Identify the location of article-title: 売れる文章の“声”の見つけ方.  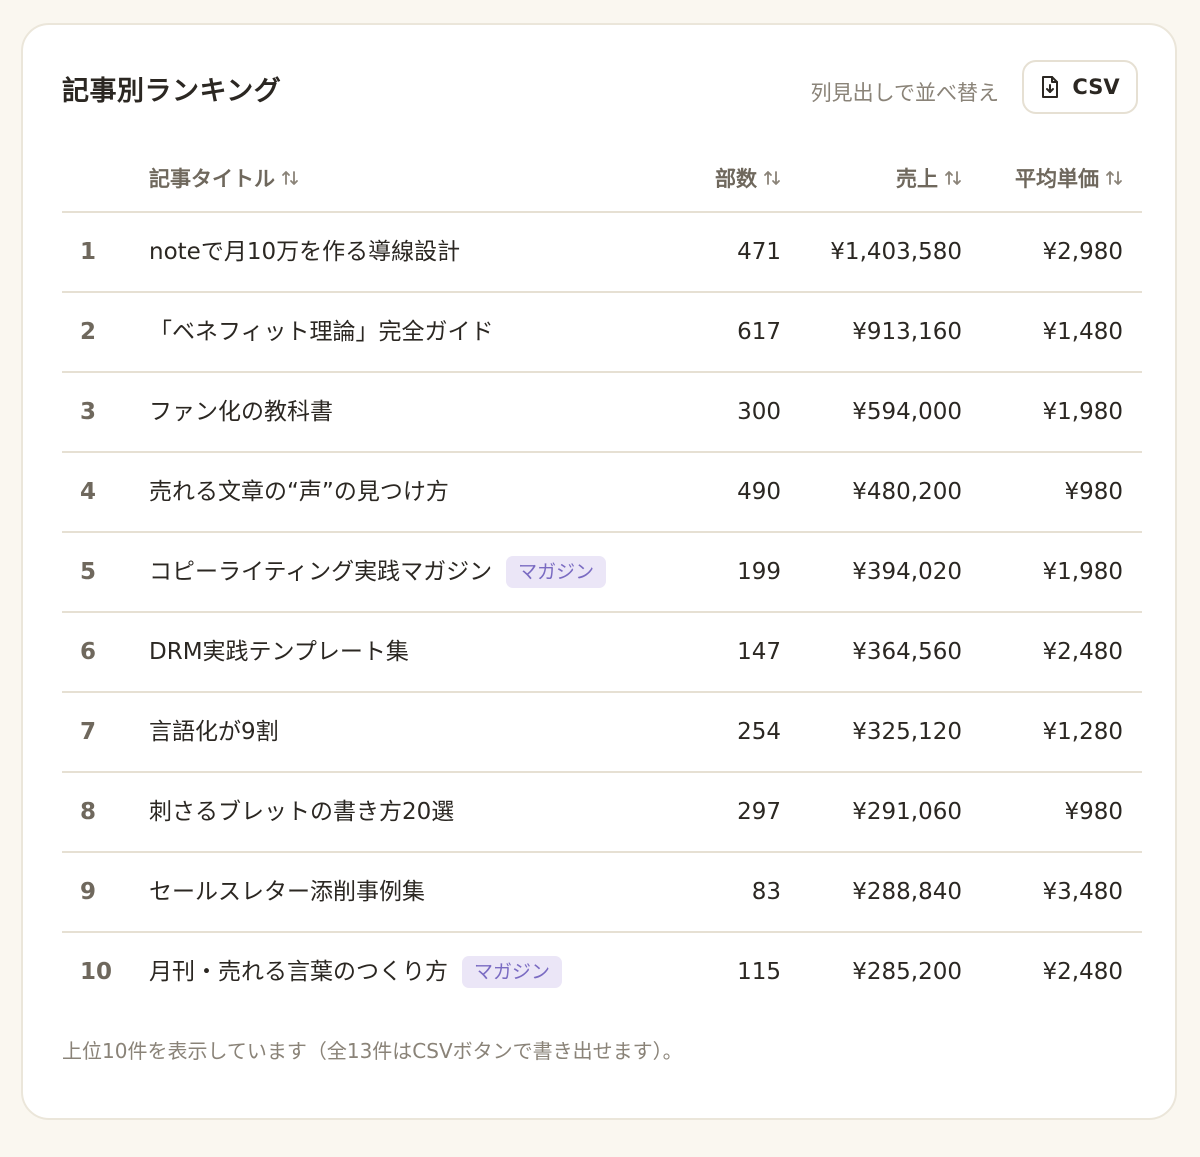
(299, 492).